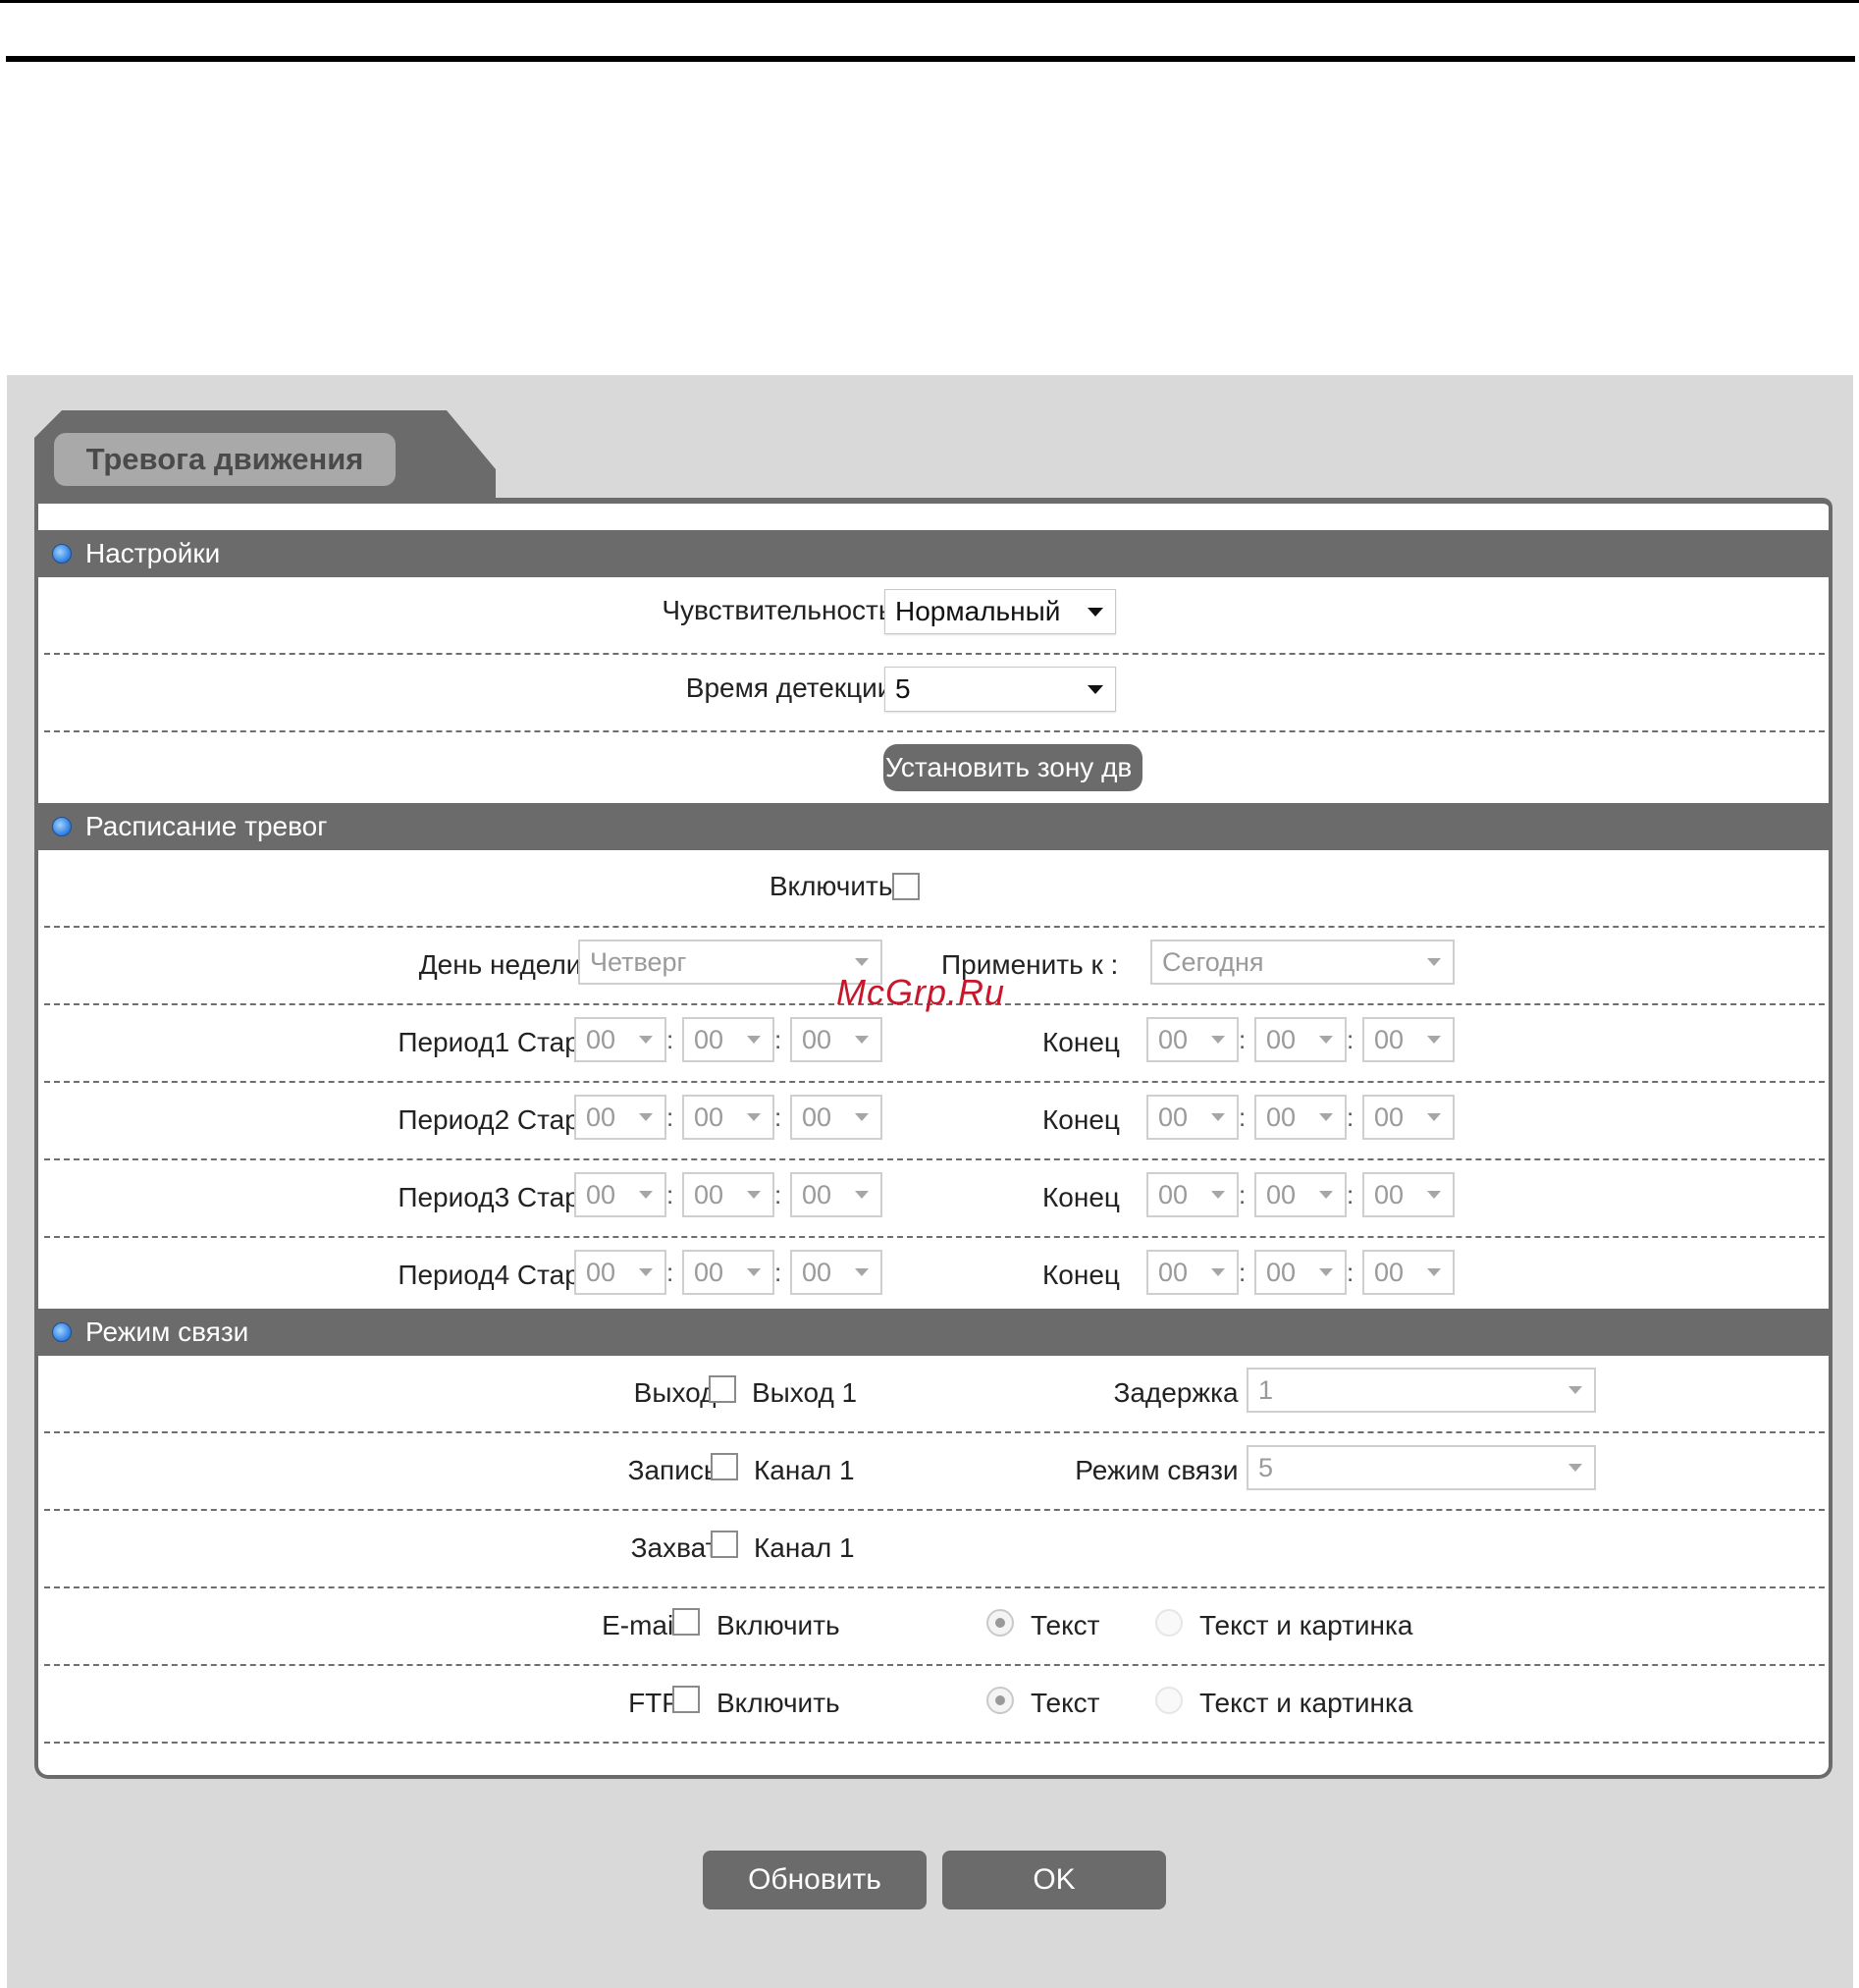 Image resolution: width=1859 pixels, height=1988 pixels. Describe the element at coordinates (1302, 962) in the screenshot. I see `apply-to-select: Сегодня` at that location.